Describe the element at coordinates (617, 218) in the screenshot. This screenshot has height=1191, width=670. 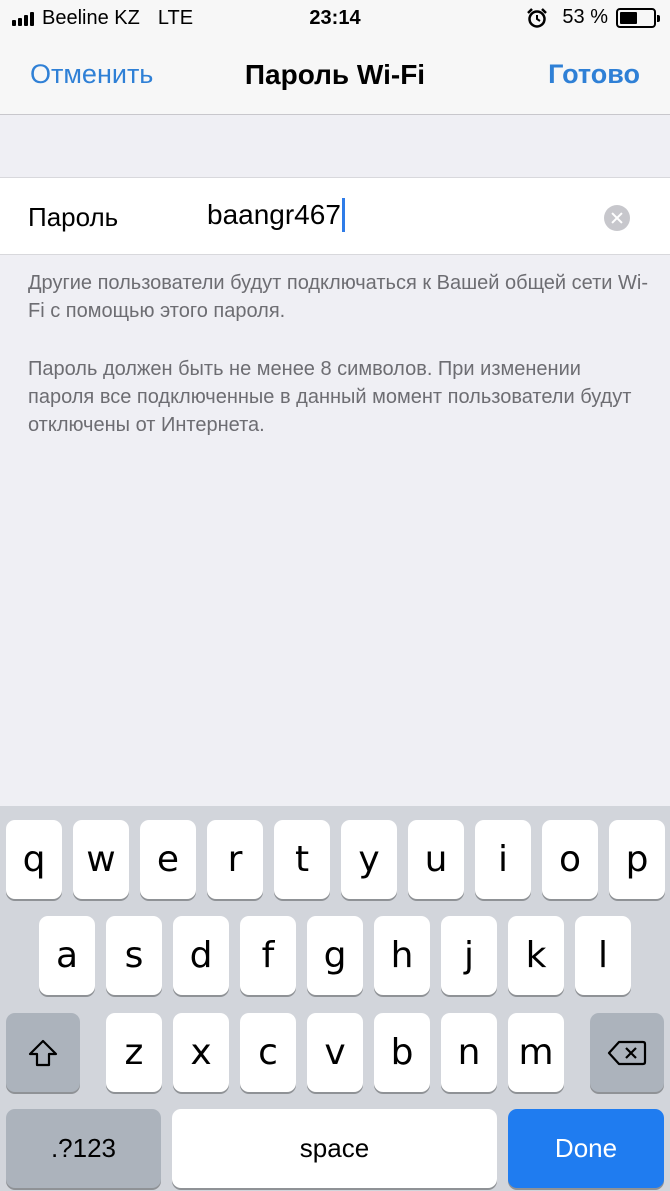
I see `clear-text-icon` at that location.